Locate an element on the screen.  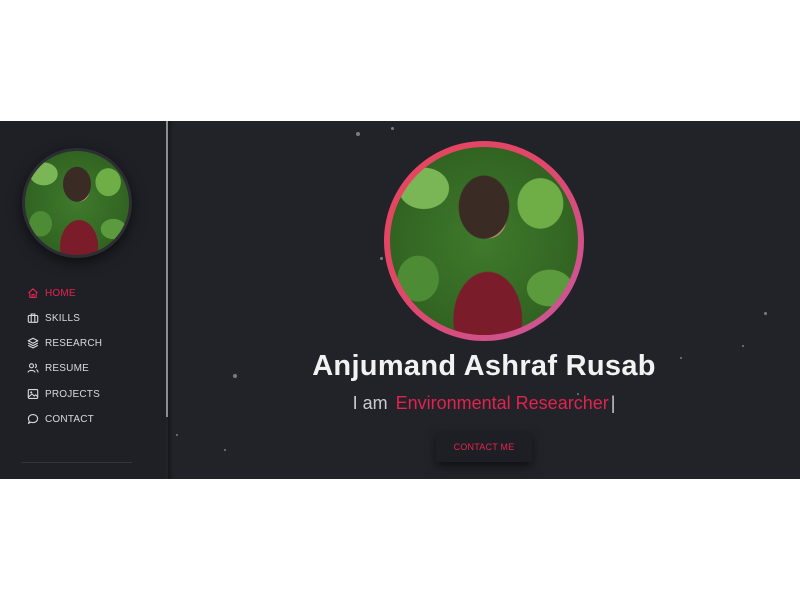
home-icon is located at coordinates (33, 293).